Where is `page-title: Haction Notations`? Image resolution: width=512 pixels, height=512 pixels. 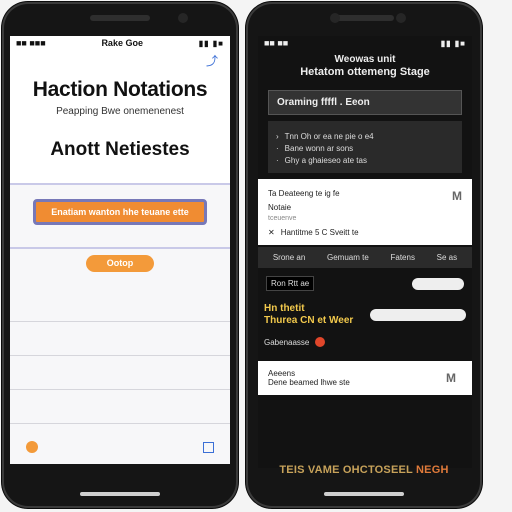 page-title: Haction Notations is located at coordinates (120, 89).